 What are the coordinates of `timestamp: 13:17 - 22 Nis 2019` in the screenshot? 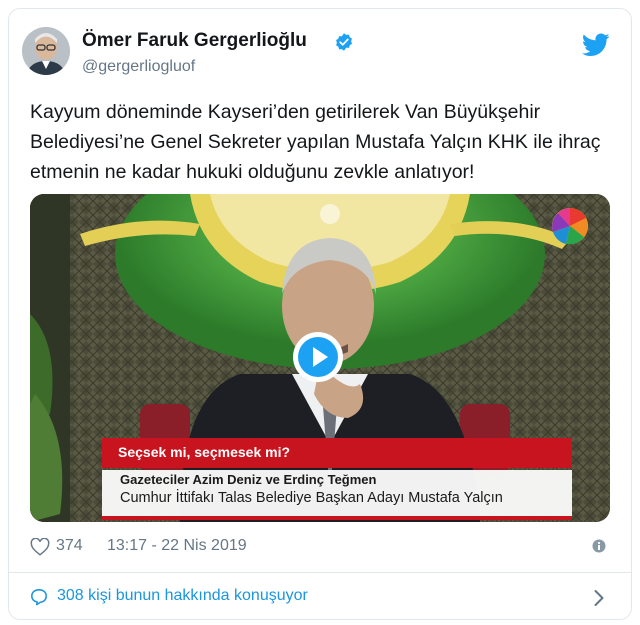 It's located at (177, 546).